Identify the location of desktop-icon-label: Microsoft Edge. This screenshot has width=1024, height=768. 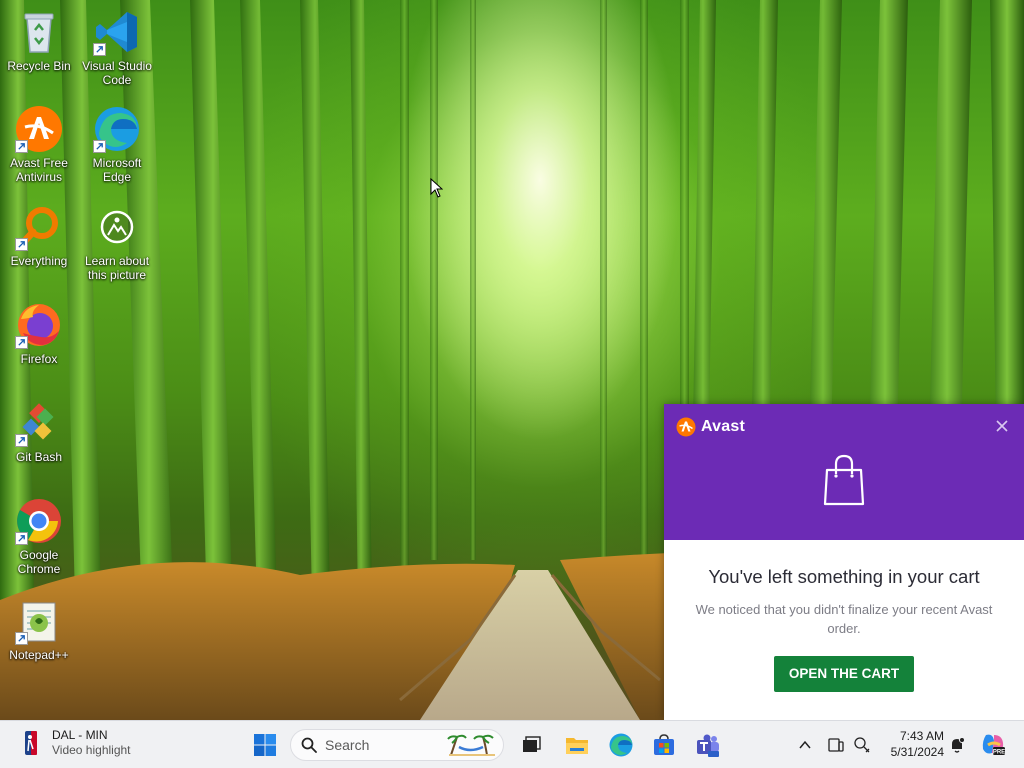
(117, 170).